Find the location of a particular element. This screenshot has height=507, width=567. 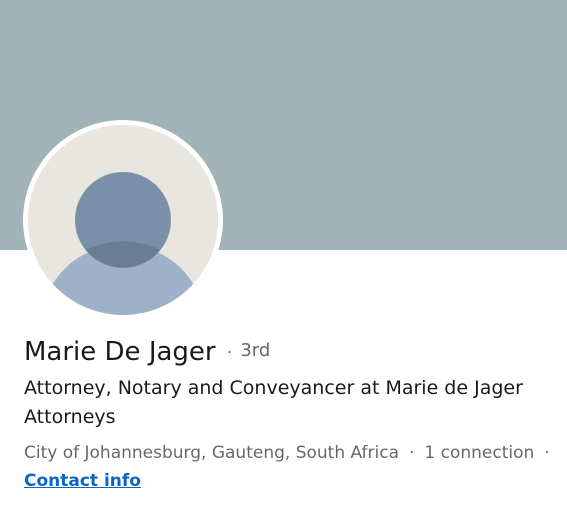

profile-name: Marie De Jager is located at coordinates (120, 352).